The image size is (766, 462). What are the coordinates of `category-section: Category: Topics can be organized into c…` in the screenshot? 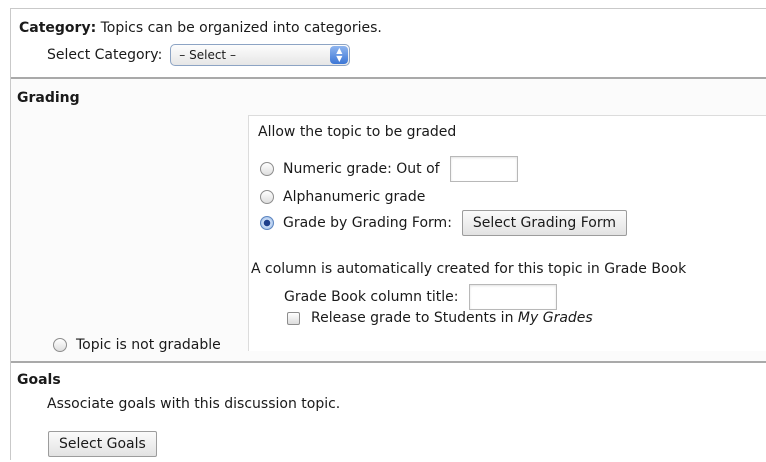 It's located at (388, 43).